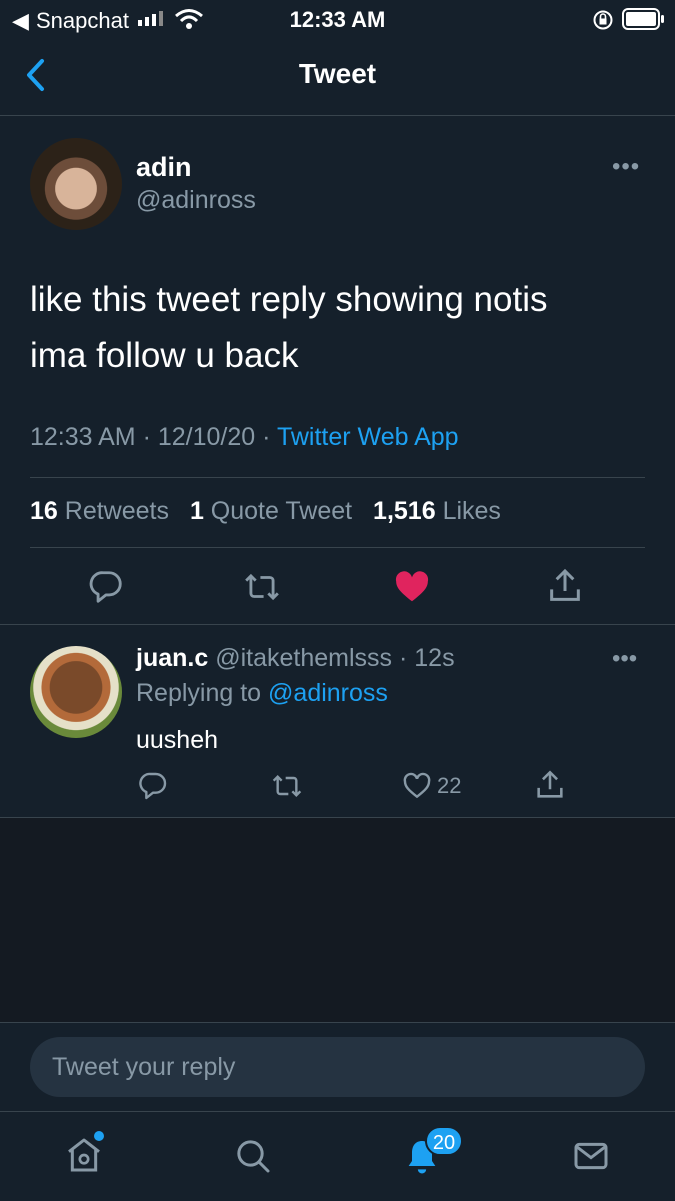 The width and height of the screenshot is (675, 1201). What do you see at coordinates (444, 1141) in the screenshot?
I see `notifications-badge: 20` at bounding box center [444, 1141].